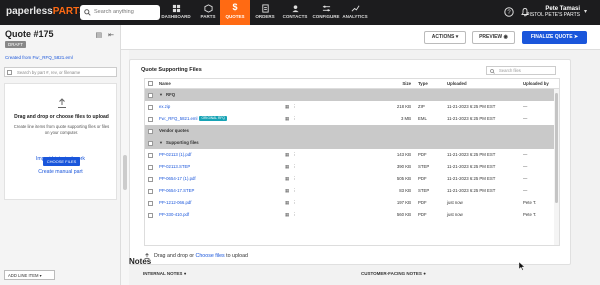 The height and width of the screenshot is (285, 600). What do you see at coordinates (352, 95) in the screenshot?
I see `group-row-rfq: ▼ RFQ` at bounding box center [352, 95].